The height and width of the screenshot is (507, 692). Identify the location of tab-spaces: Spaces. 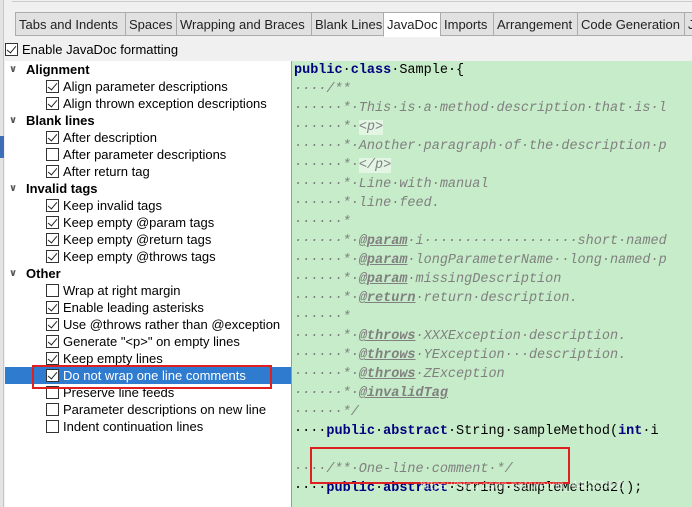
(150, 24).